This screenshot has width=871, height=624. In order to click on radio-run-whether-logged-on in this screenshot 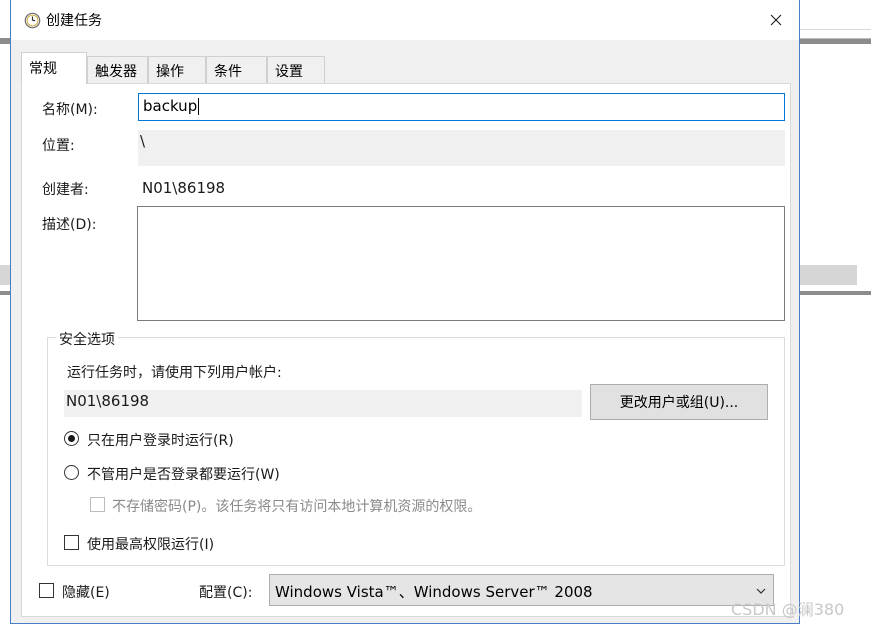, I will do `click(71, 472)`.